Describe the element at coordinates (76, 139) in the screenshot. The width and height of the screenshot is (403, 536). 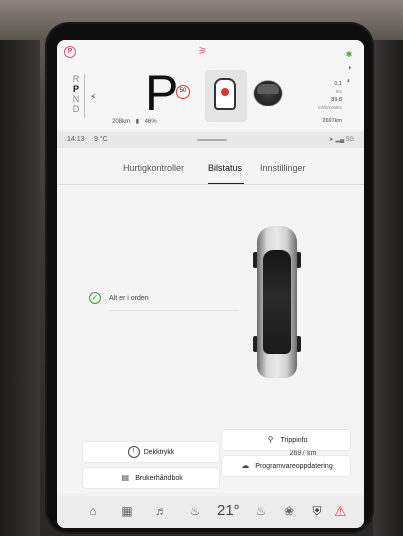
I see `clock: 14:13` at that location.